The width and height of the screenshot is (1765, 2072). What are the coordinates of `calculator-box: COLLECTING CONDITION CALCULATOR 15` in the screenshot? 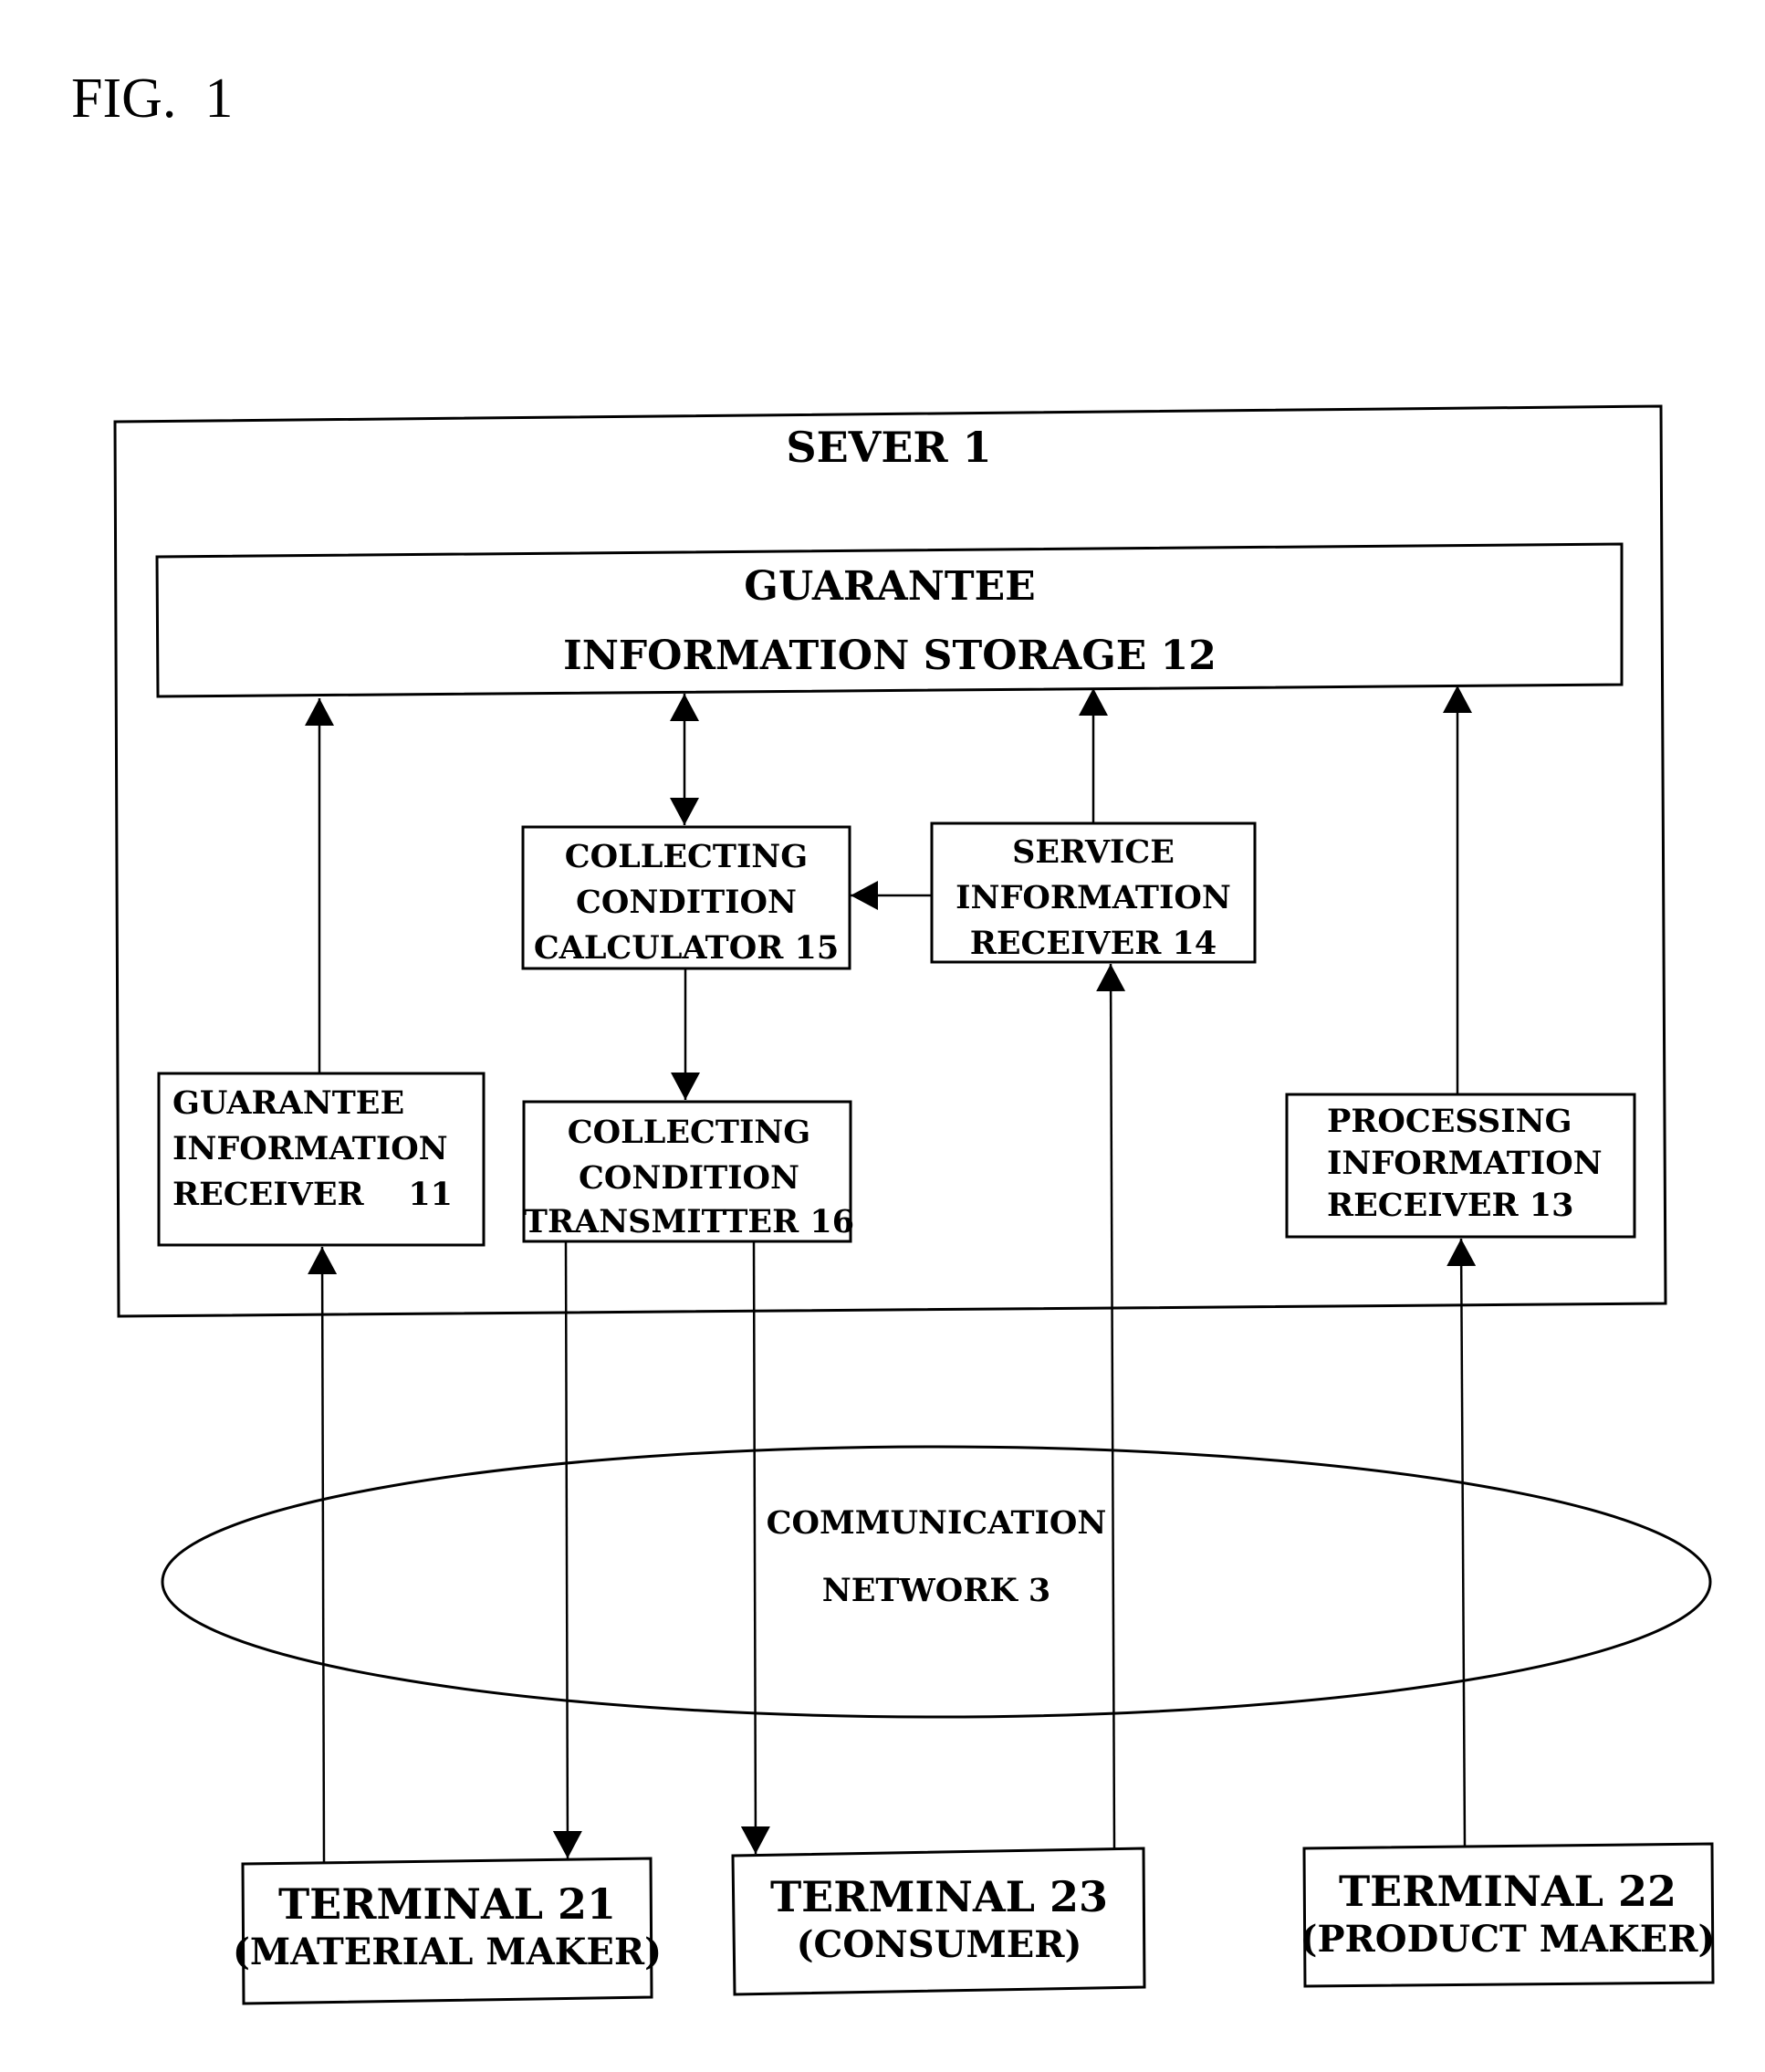 It's located at (686, 898).